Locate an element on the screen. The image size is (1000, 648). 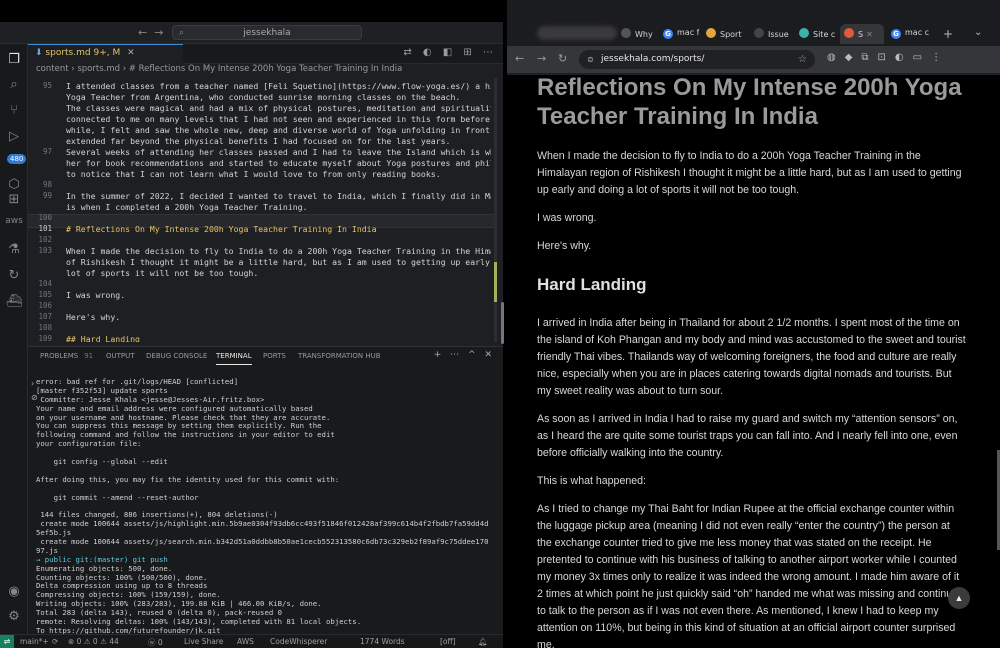
browser-tab: Gmac f is located at coordinates (679, 34).